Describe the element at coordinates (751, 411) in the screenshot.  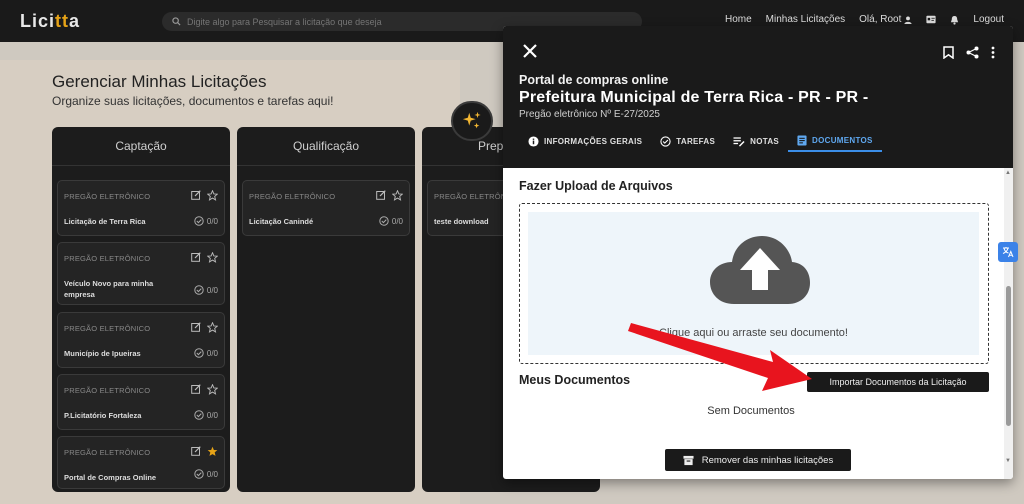
I see `empty-documents-message: Sem Documentos` at that location.